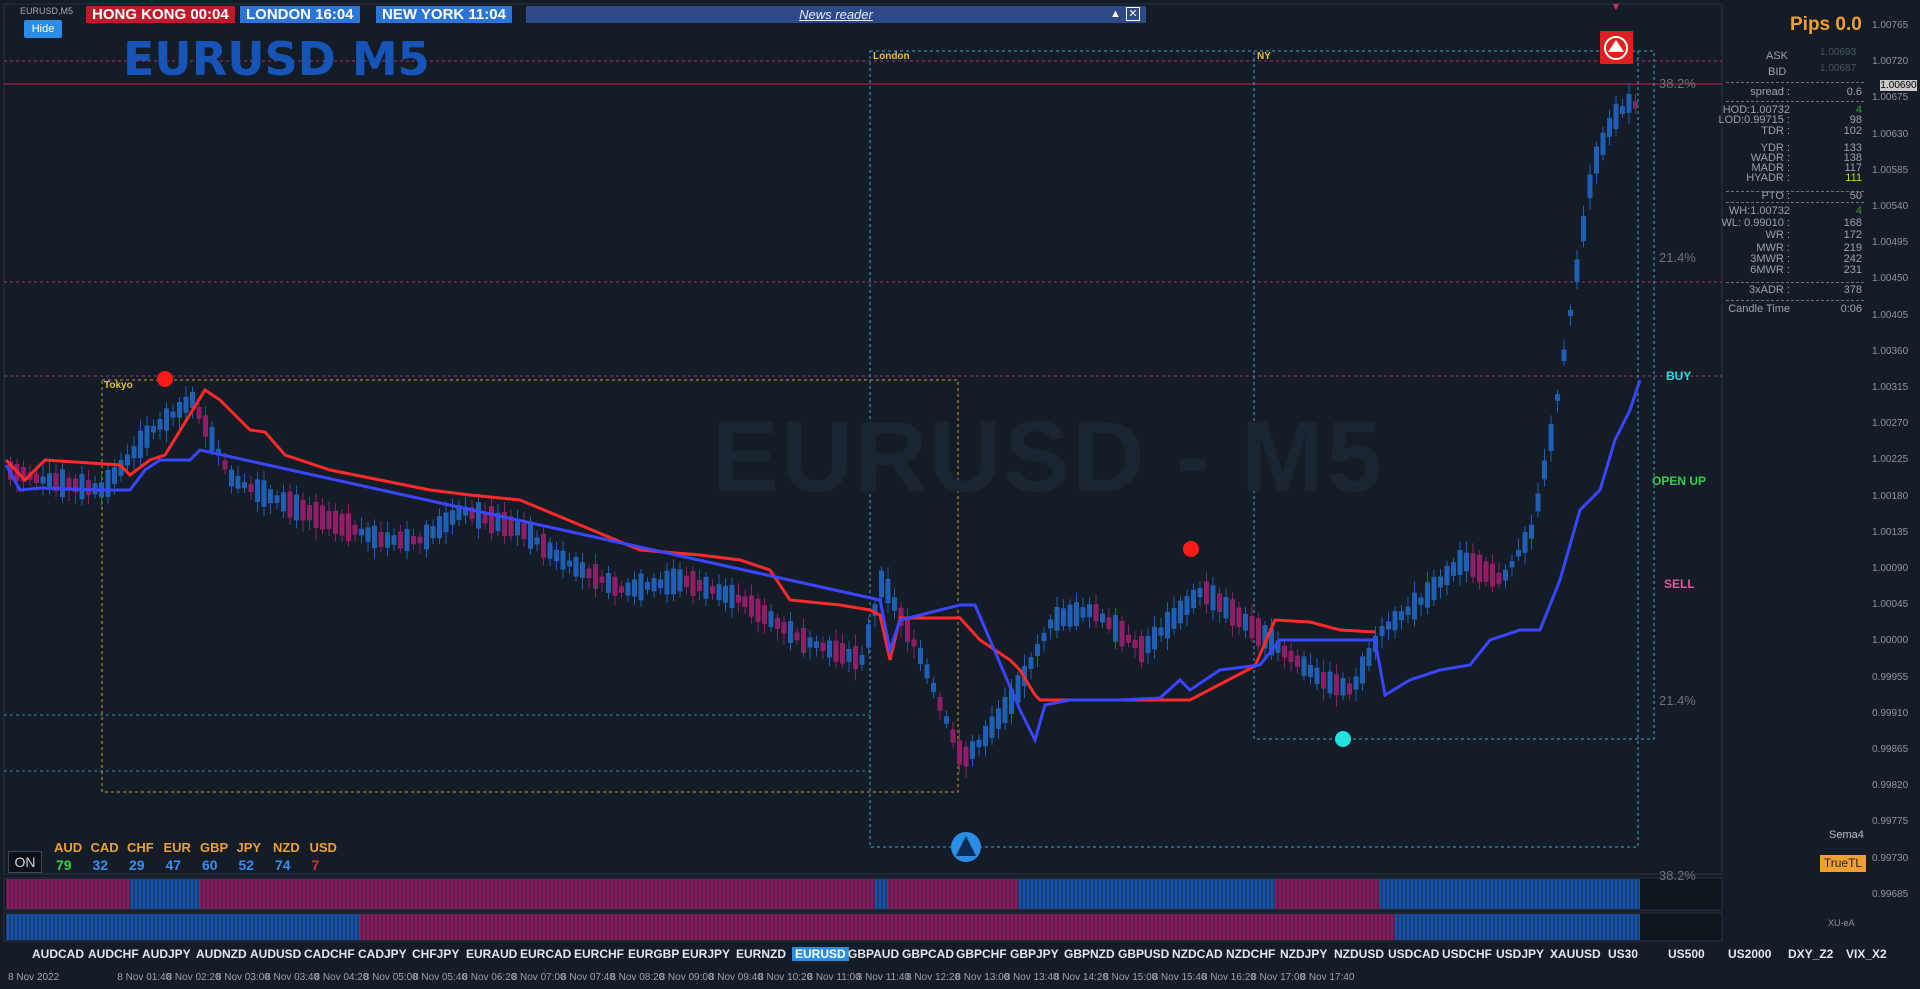  Describe the element at coordinates (25, 862) in the screenshot. I see `on-toggle-button: ON` at that location.